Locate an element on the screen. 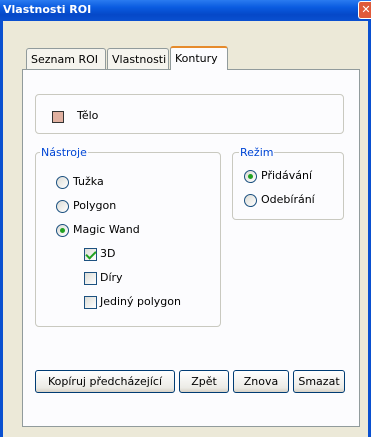  tool-label-tuzka: Tužka is located at coordinates (88, 181).